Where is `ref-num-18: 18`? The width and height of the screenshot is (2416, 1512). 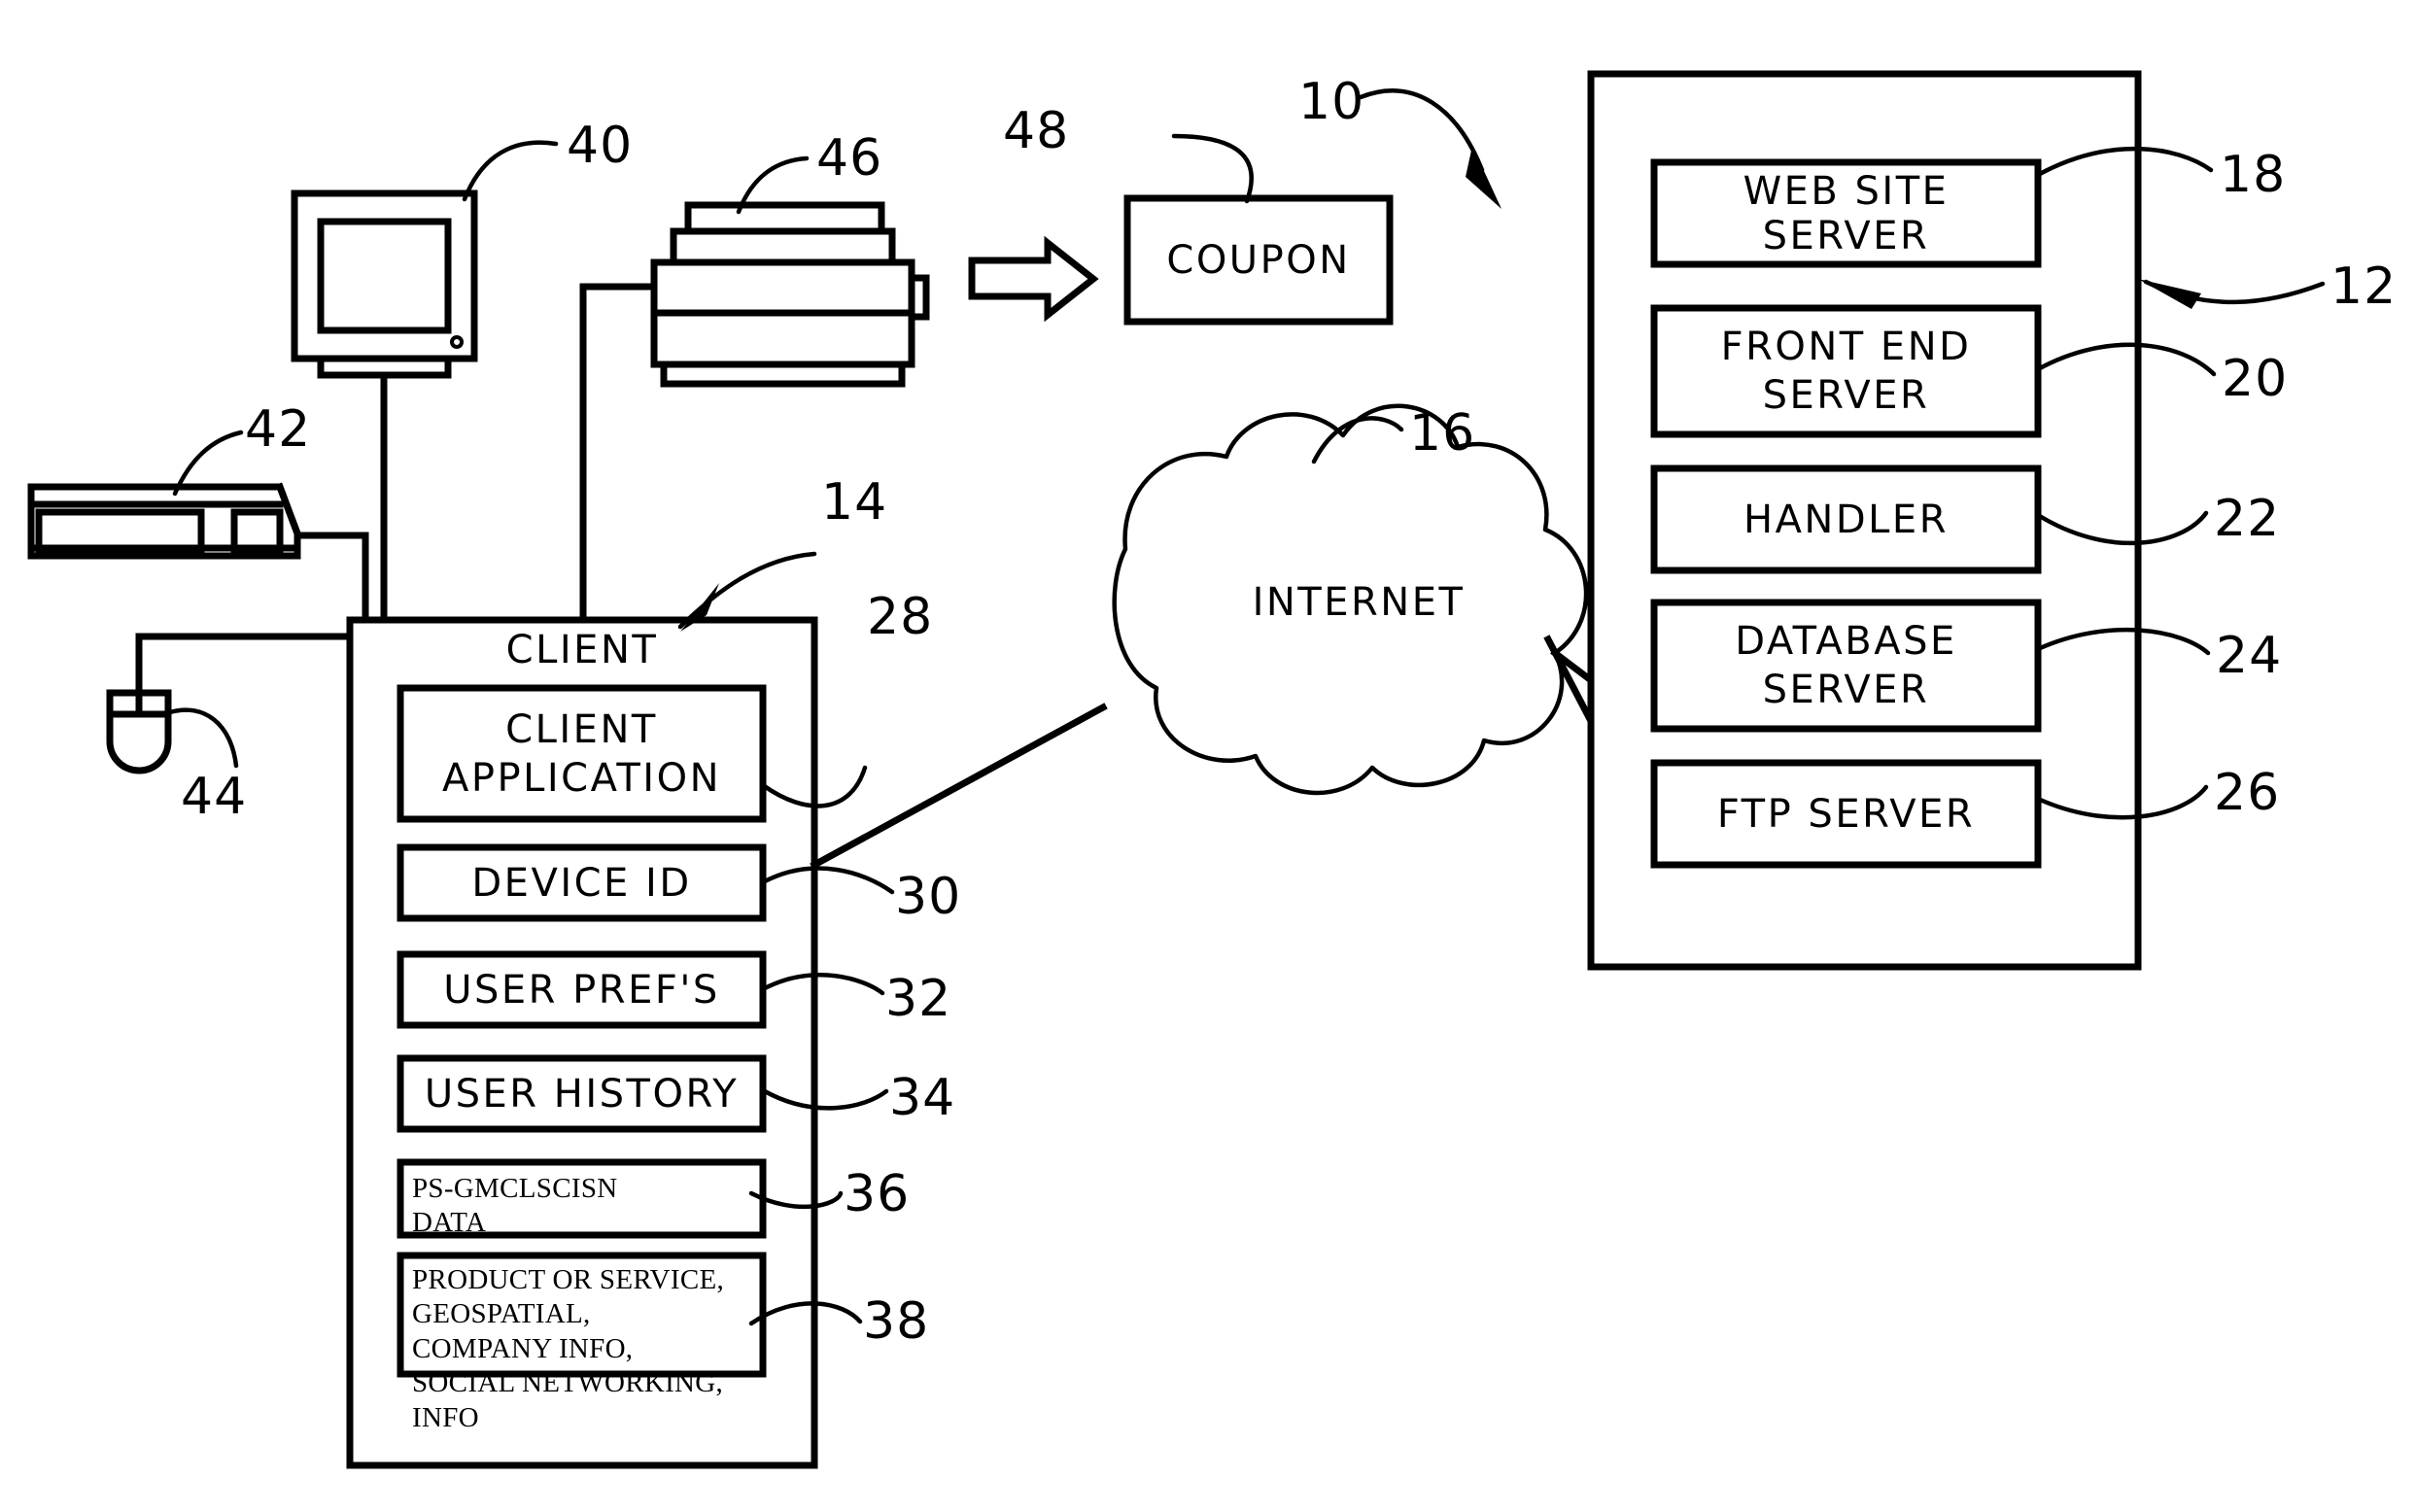
ref-num-18: 18 is located at coordinates (2253, 175).